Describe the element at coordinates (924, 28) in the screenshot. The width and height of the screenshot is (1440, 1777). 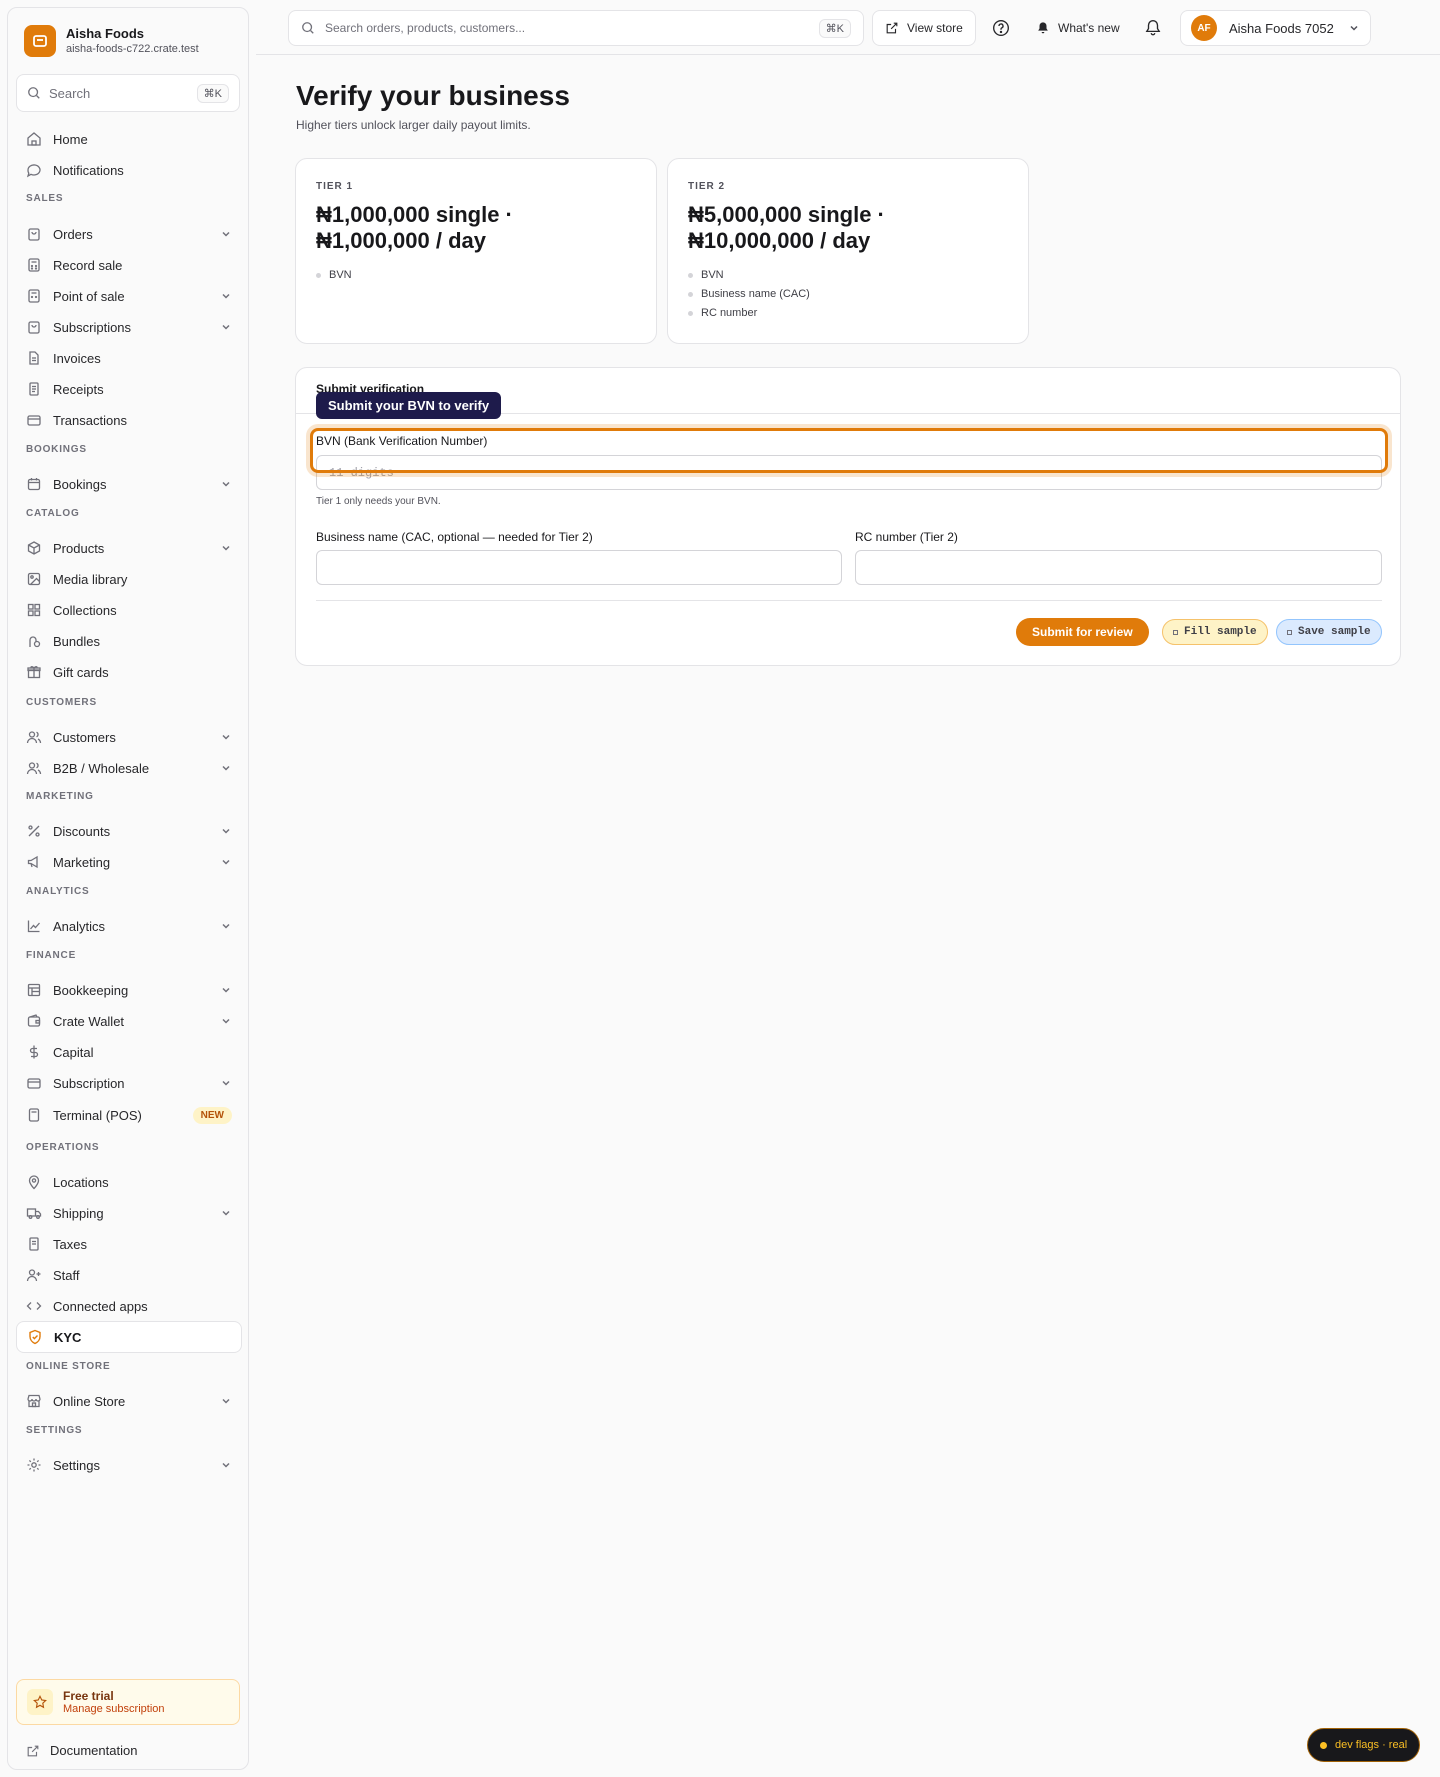
I see `view-store-button: View store` at that location.